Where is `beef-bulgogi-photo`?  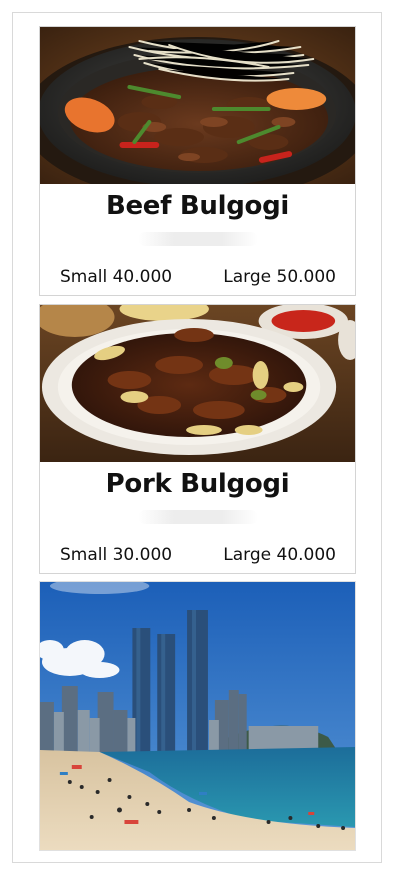 beef-bulgogi-photo is located at coordinates (197, 105).